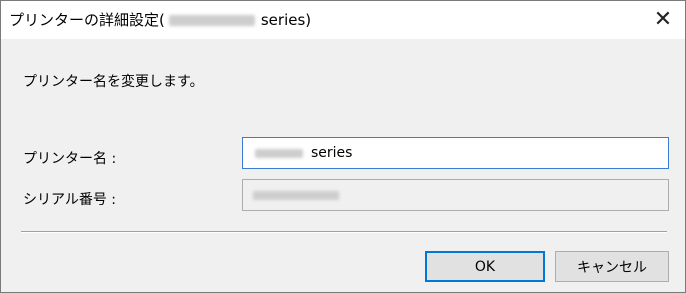  Describe the element at coordinates (87, 20) in the screenshot. I see `dialog-title-prefix: プリンターの詳細設定(` at that location.